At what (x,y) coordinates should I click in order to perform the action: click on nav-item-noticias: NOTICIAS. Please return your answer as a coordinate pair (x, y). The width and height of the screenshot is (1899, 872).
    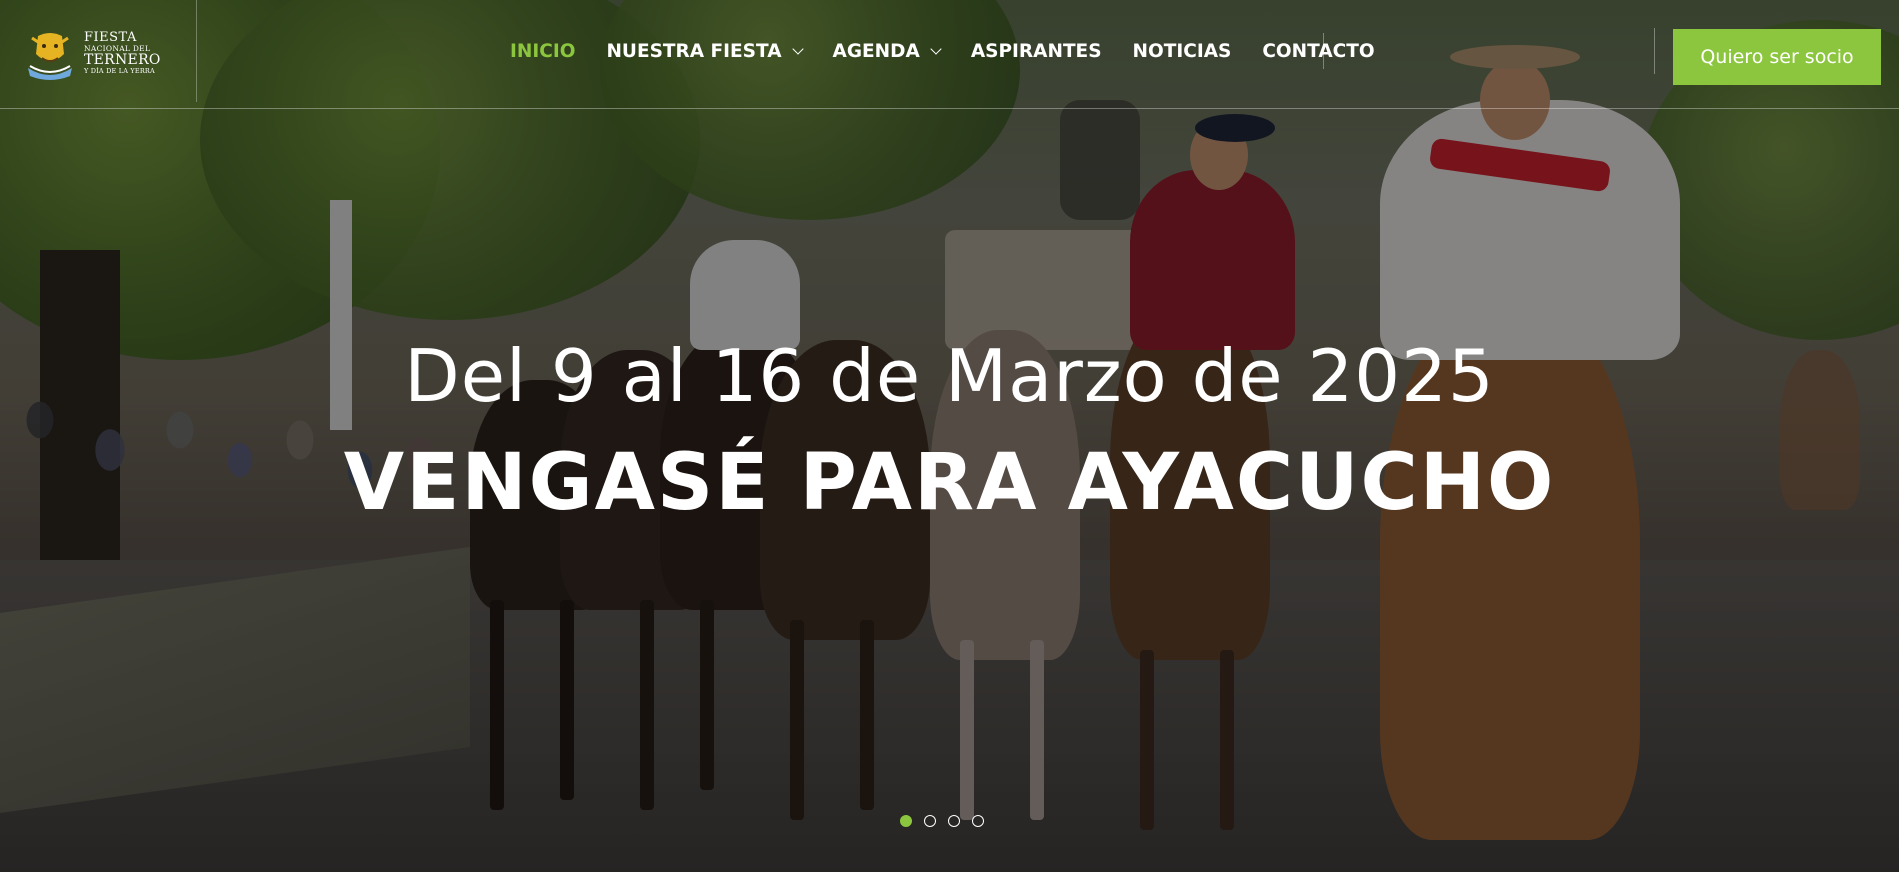
    Looking at the image, I should click on (1182, 51).